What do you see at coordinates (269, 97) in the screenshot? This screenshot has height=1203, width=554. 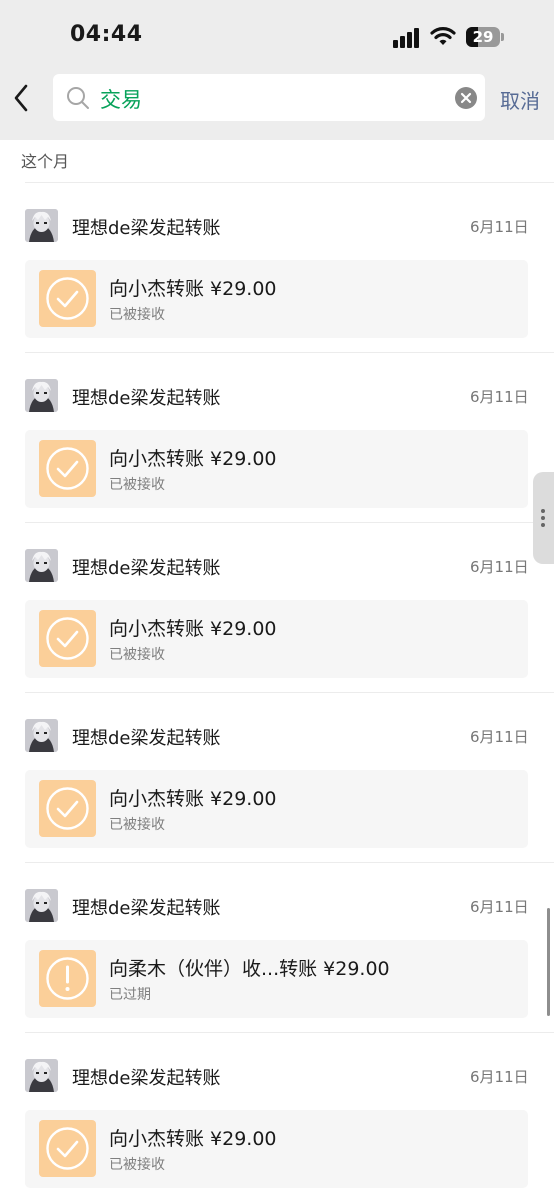 I see `search-input: 交易` at bounding box center [269, 97].